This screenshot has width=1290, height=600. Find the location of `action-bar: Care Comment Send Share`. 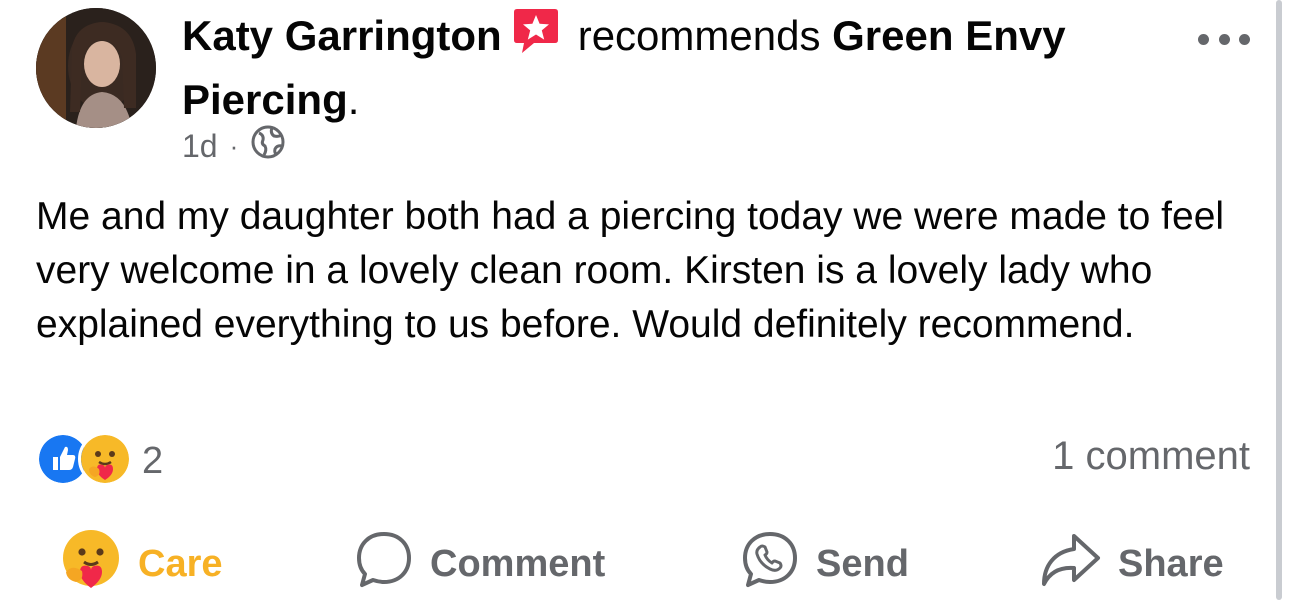

action-bar: Care Comment Send Share is located at coordinates (645, 564).